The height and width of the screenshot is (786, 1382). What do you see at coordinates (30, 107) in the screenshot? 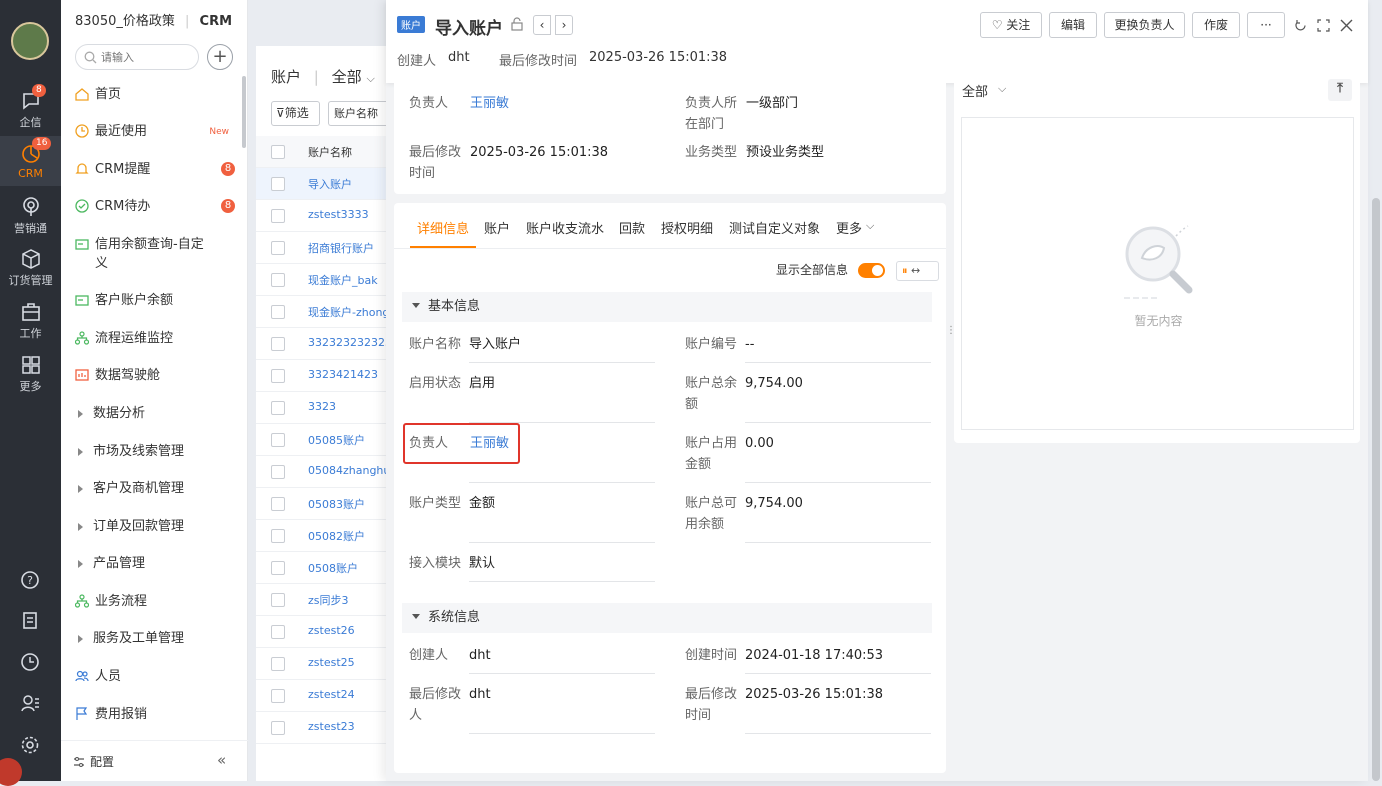
I see `rail-item-qixin: 企信 8` at bounding box center [30, 107].